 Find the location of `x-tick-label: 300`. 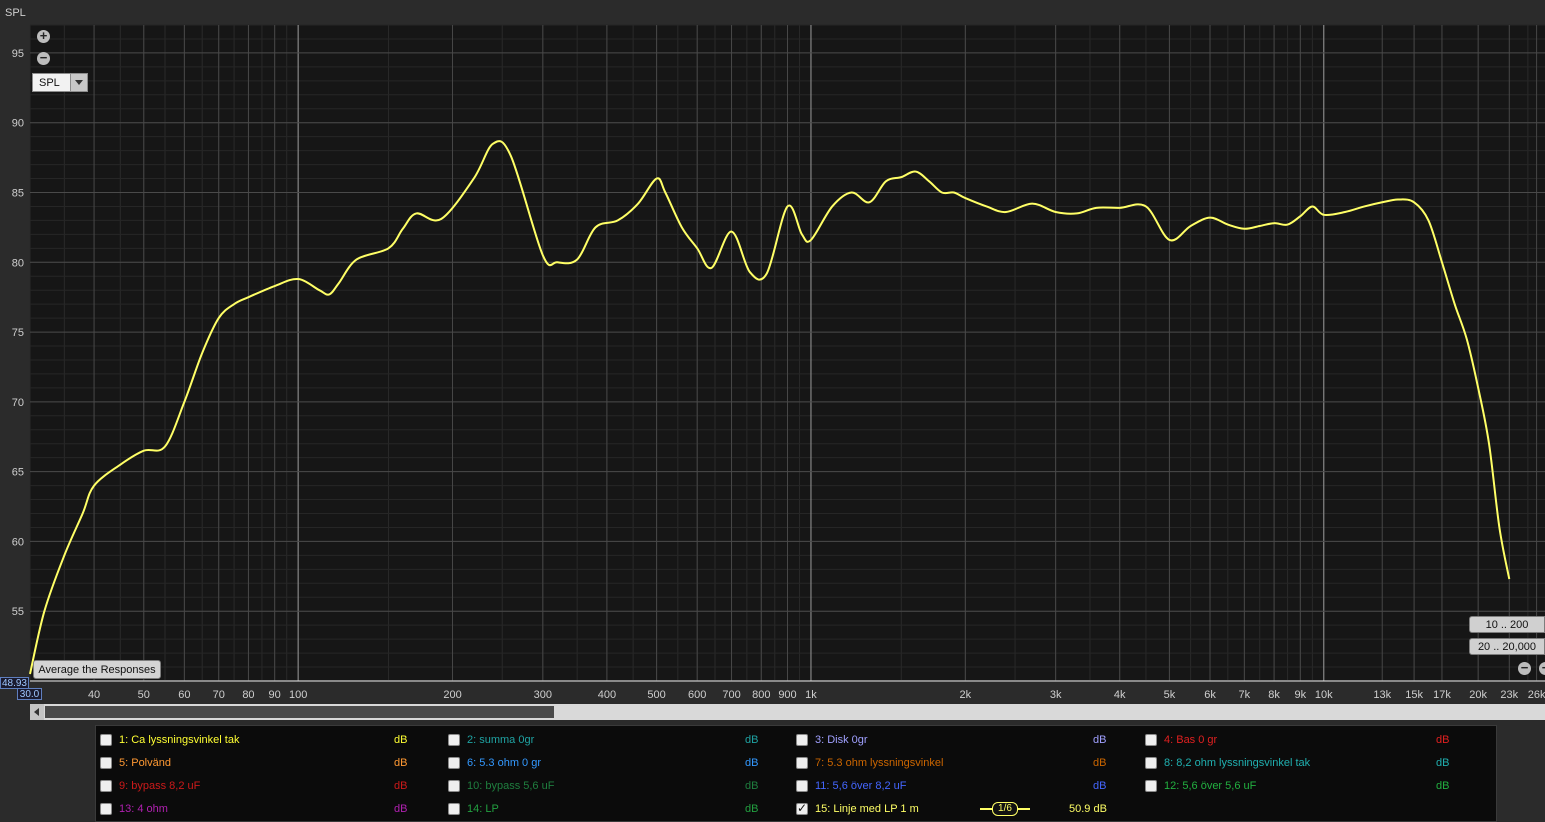

x-tick-label: 300 is located at coordinates (543, 695).